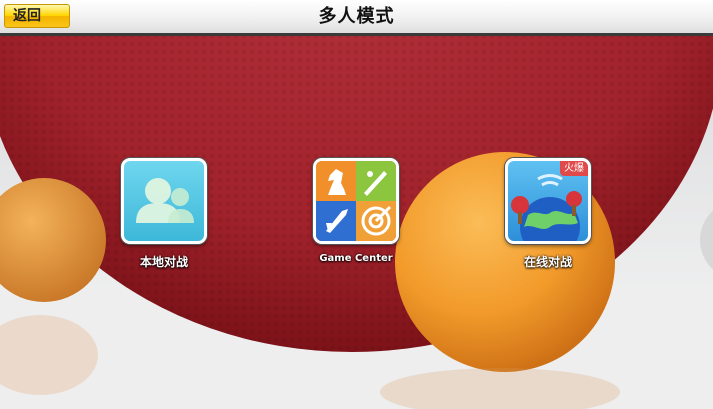 The height and width of the screenshot is (409, 713). Describe the element at coordinates (574, 168) in the screenshot. I see `hot-badge: 火爆` at that location.